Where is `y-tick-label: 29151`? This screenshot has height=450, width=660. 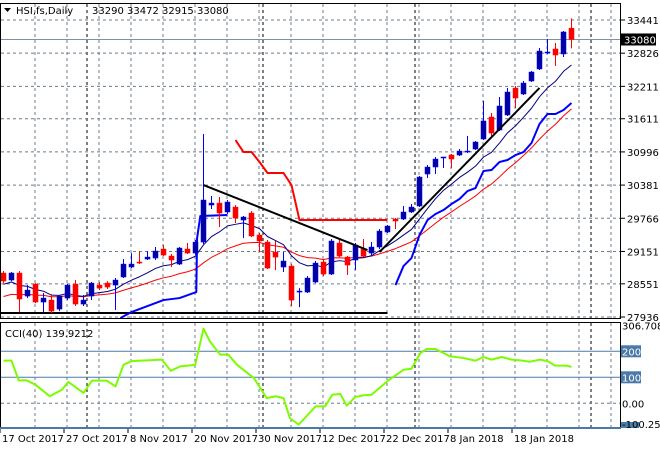
y-tick-label: 29151 is located at coordinates (643, 252).